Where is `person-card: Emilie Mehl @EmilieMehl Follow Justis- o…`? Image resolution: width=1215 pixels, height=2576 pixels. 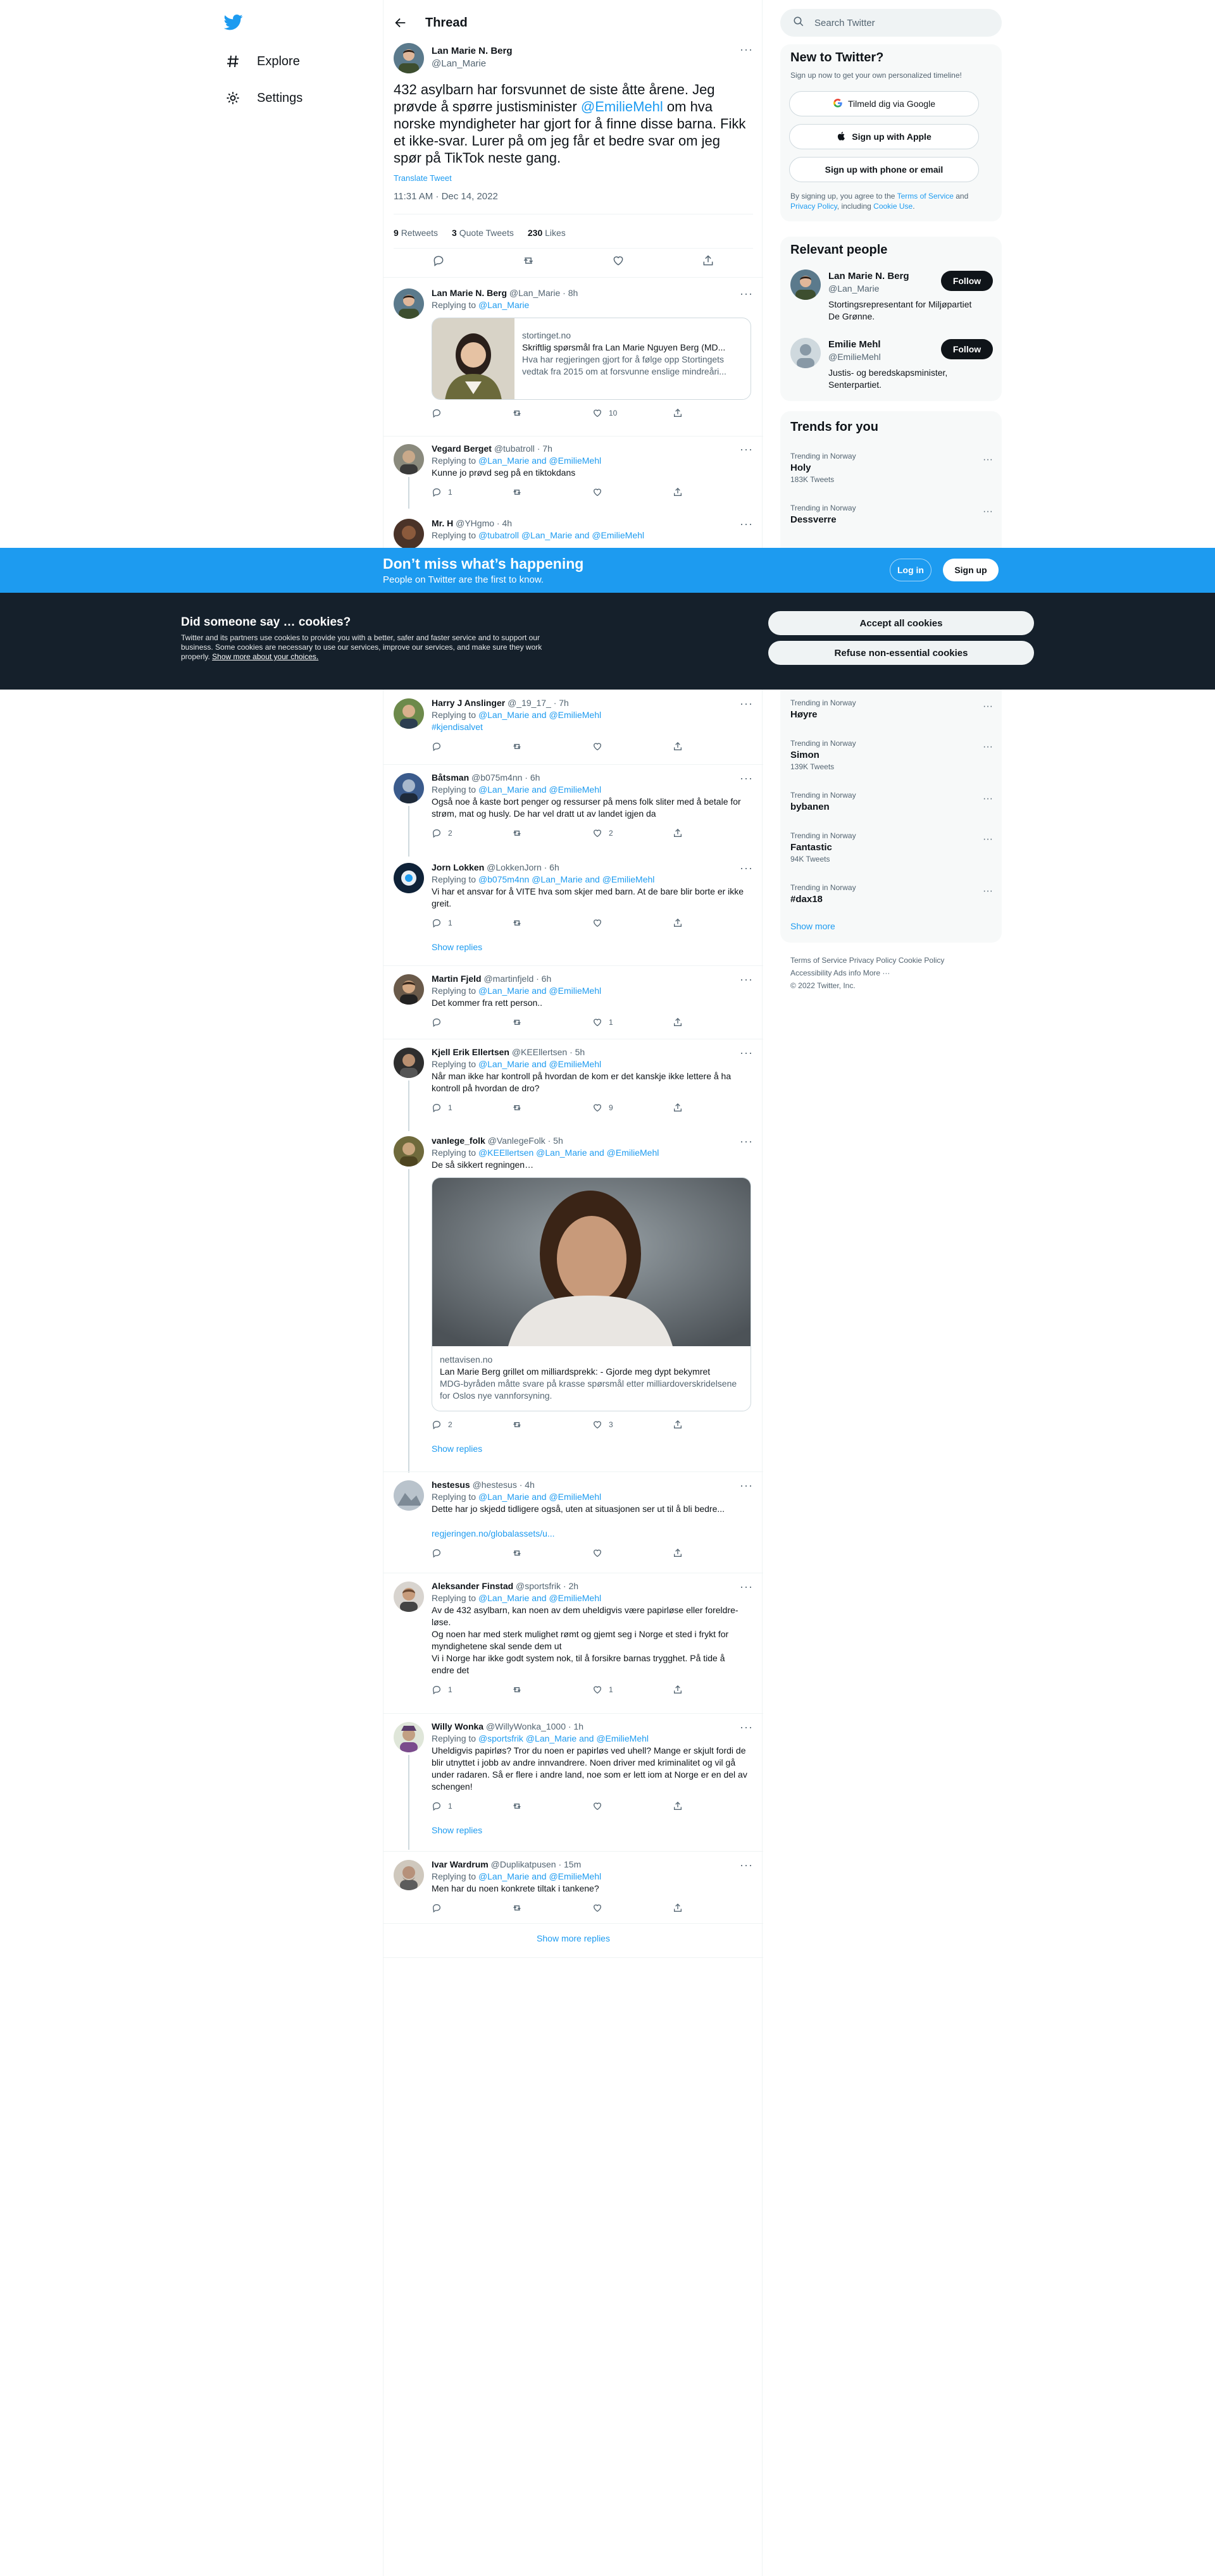 person-card: Emilie Mehl @EmilieMehl Follow Justis- o… is located at coordinates (891, 370).